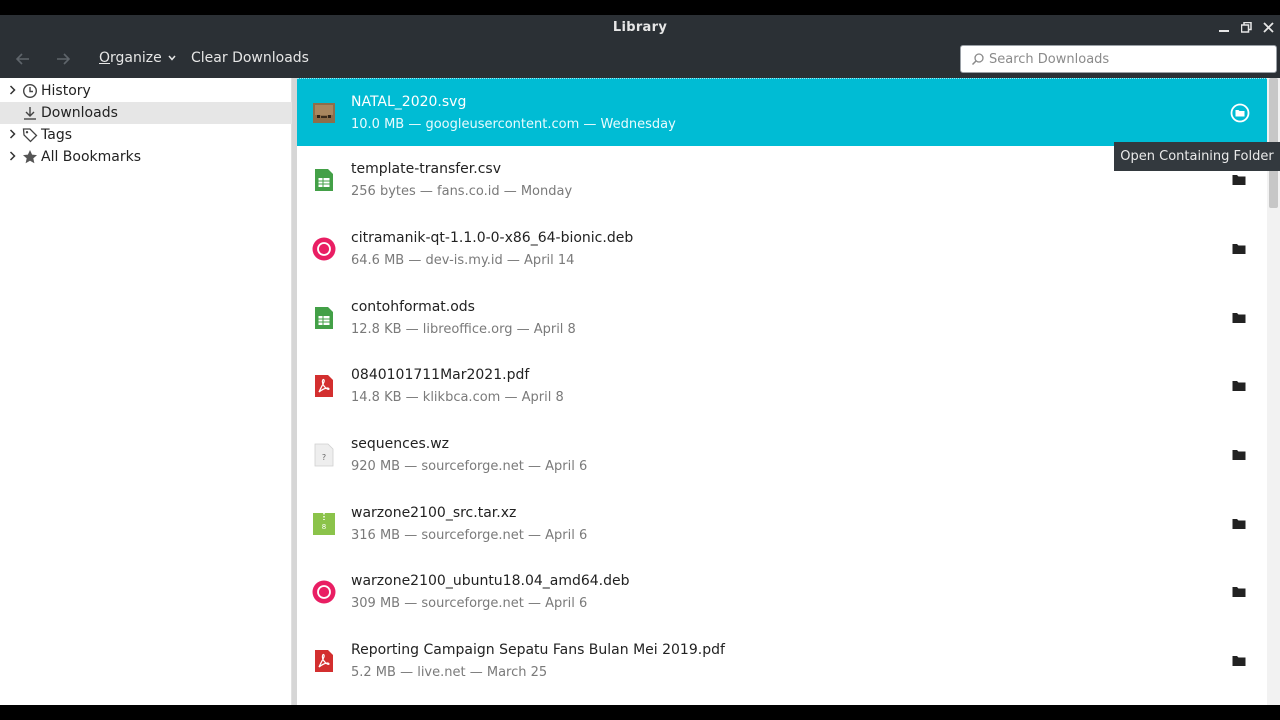  I want to click on close-icon, so click(1268, 27).